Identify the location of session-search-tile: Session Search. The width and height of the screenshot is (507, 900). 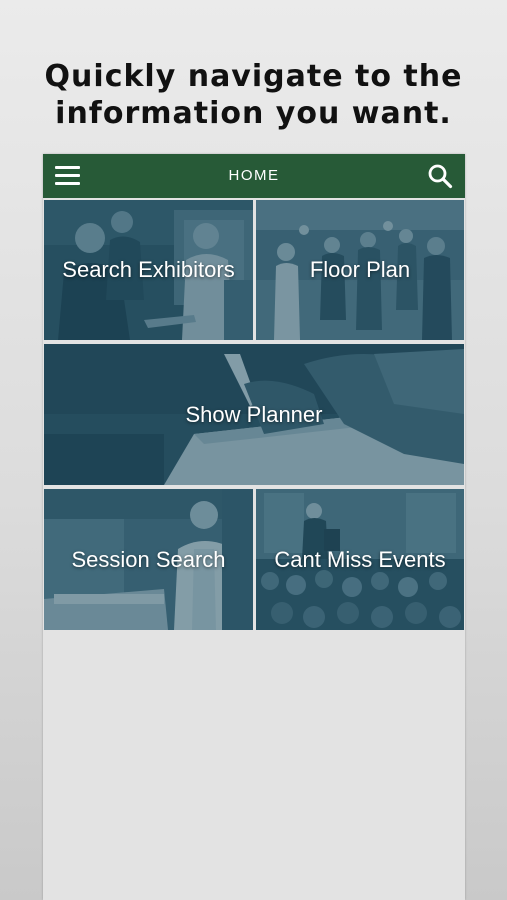
(148, 559).